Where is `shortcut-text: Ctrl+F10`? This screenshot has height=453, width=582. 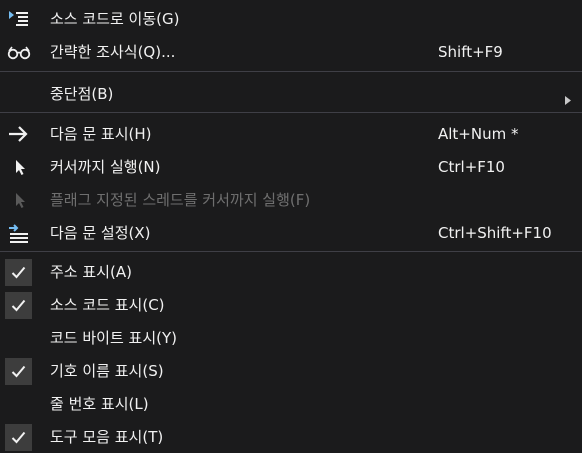
shortcut-text: Ctrl+F10 is located at coordinates (471, 167).